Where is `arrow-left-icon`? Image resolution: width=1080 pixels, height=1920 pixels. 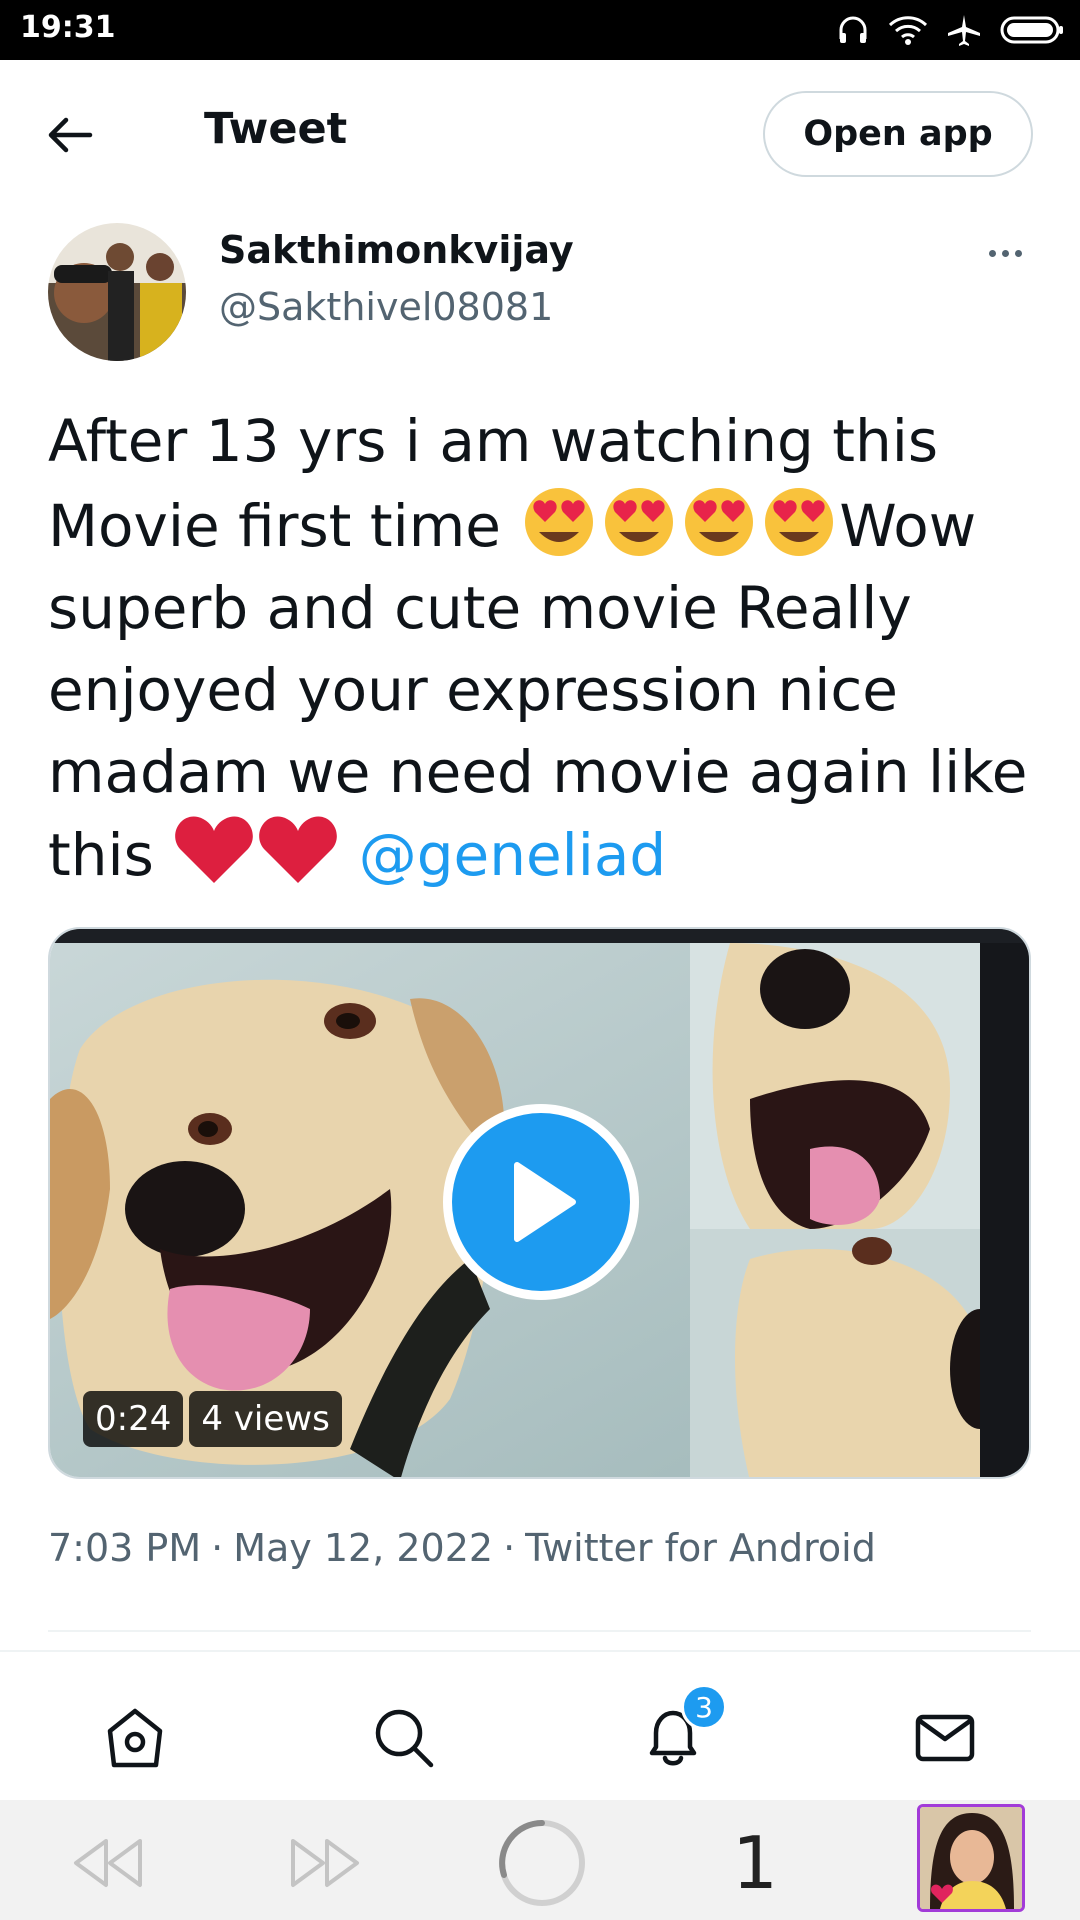
arrow-left-icon is located at coordinates (70, 135).